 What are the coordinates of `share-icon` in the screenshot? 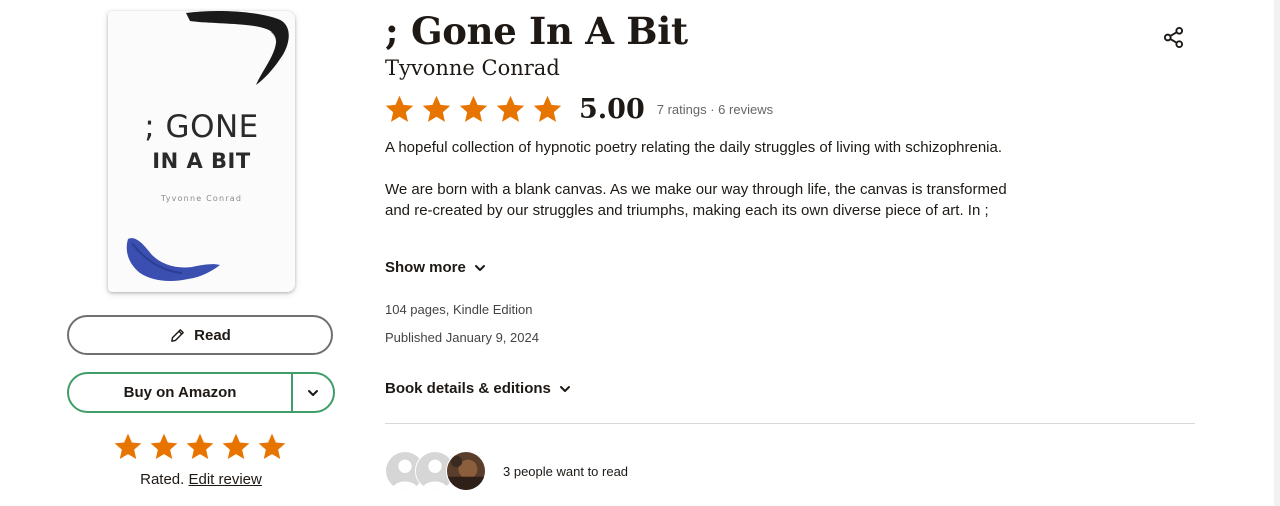 It's located at (1173, 37).